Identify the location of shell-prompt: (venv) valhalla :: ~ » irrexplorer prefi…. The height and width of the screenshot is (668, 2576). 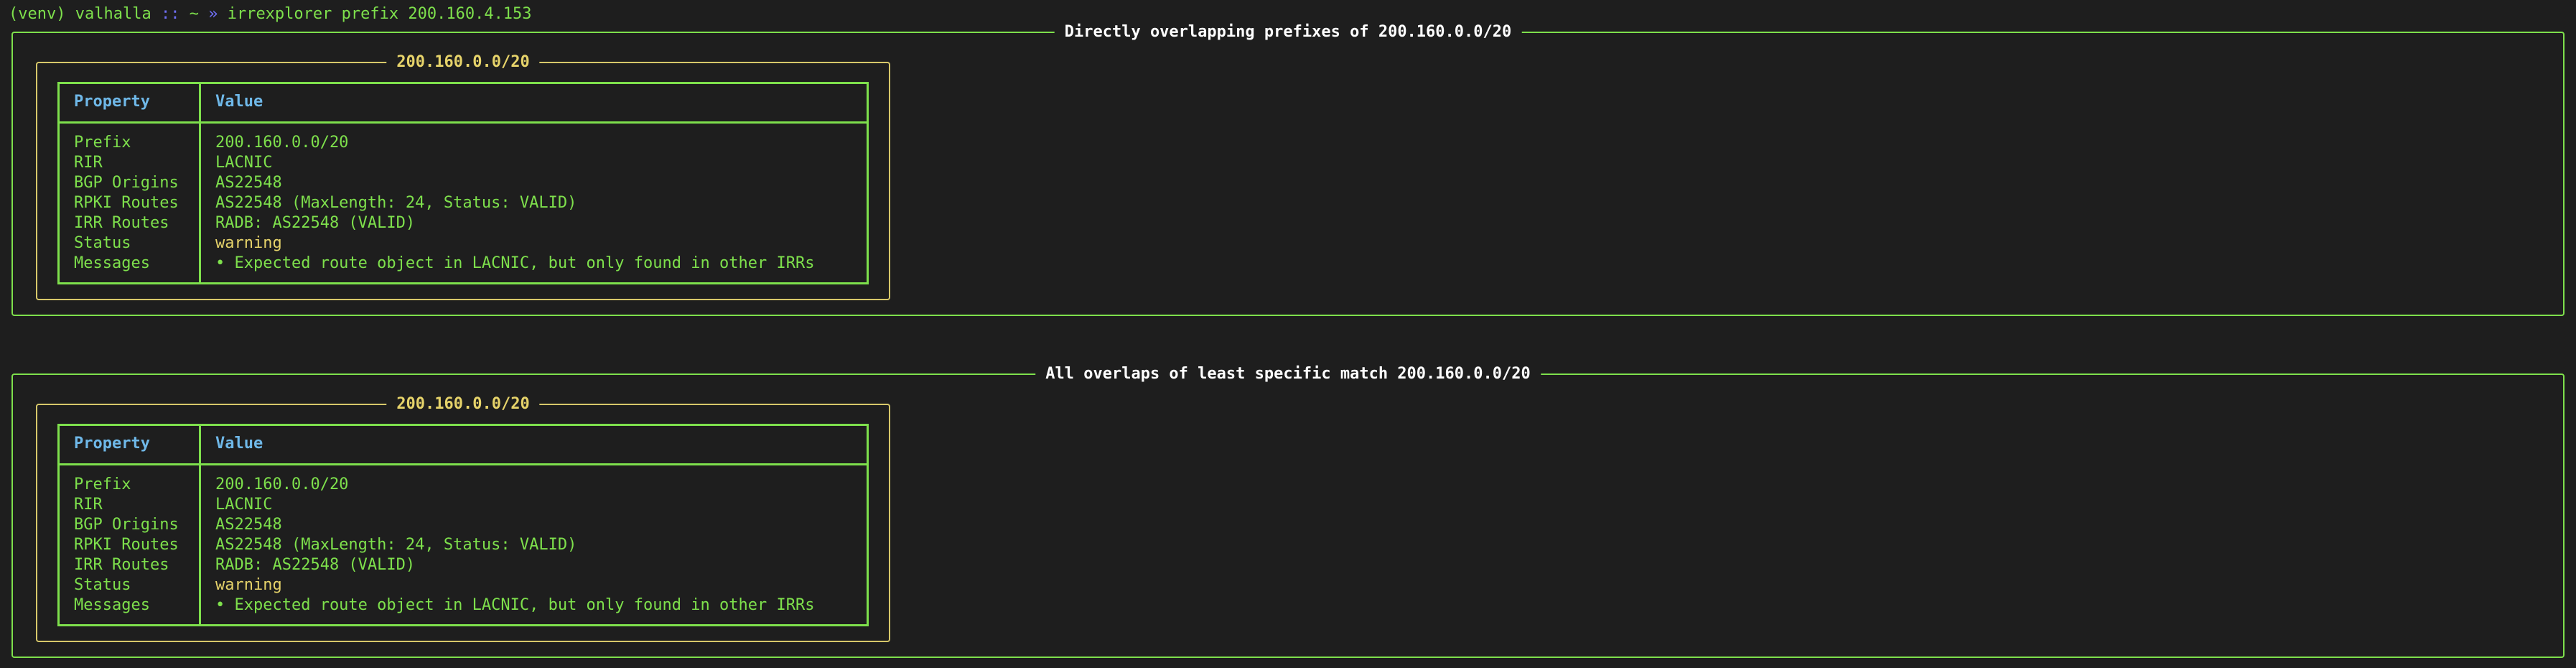
(270, 14).